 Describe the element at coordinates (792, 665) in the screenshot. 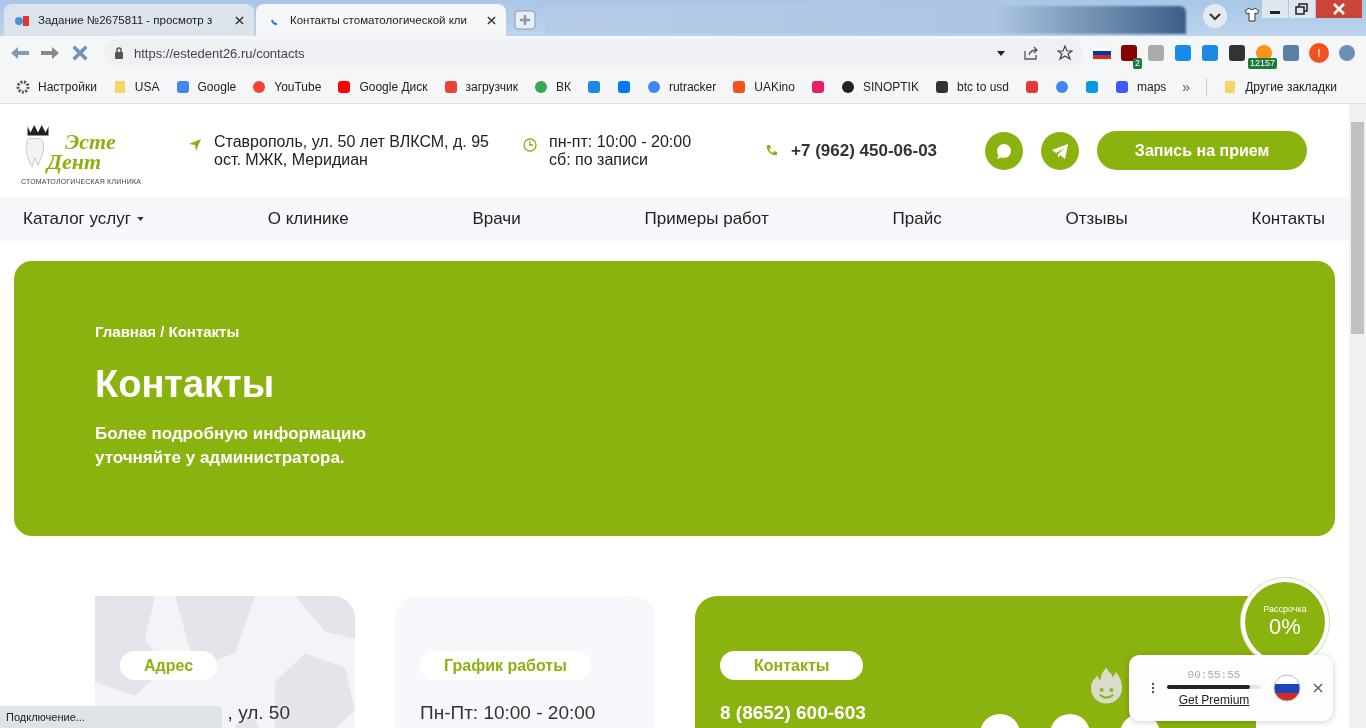

I see `card-label: Контакты` at that location.